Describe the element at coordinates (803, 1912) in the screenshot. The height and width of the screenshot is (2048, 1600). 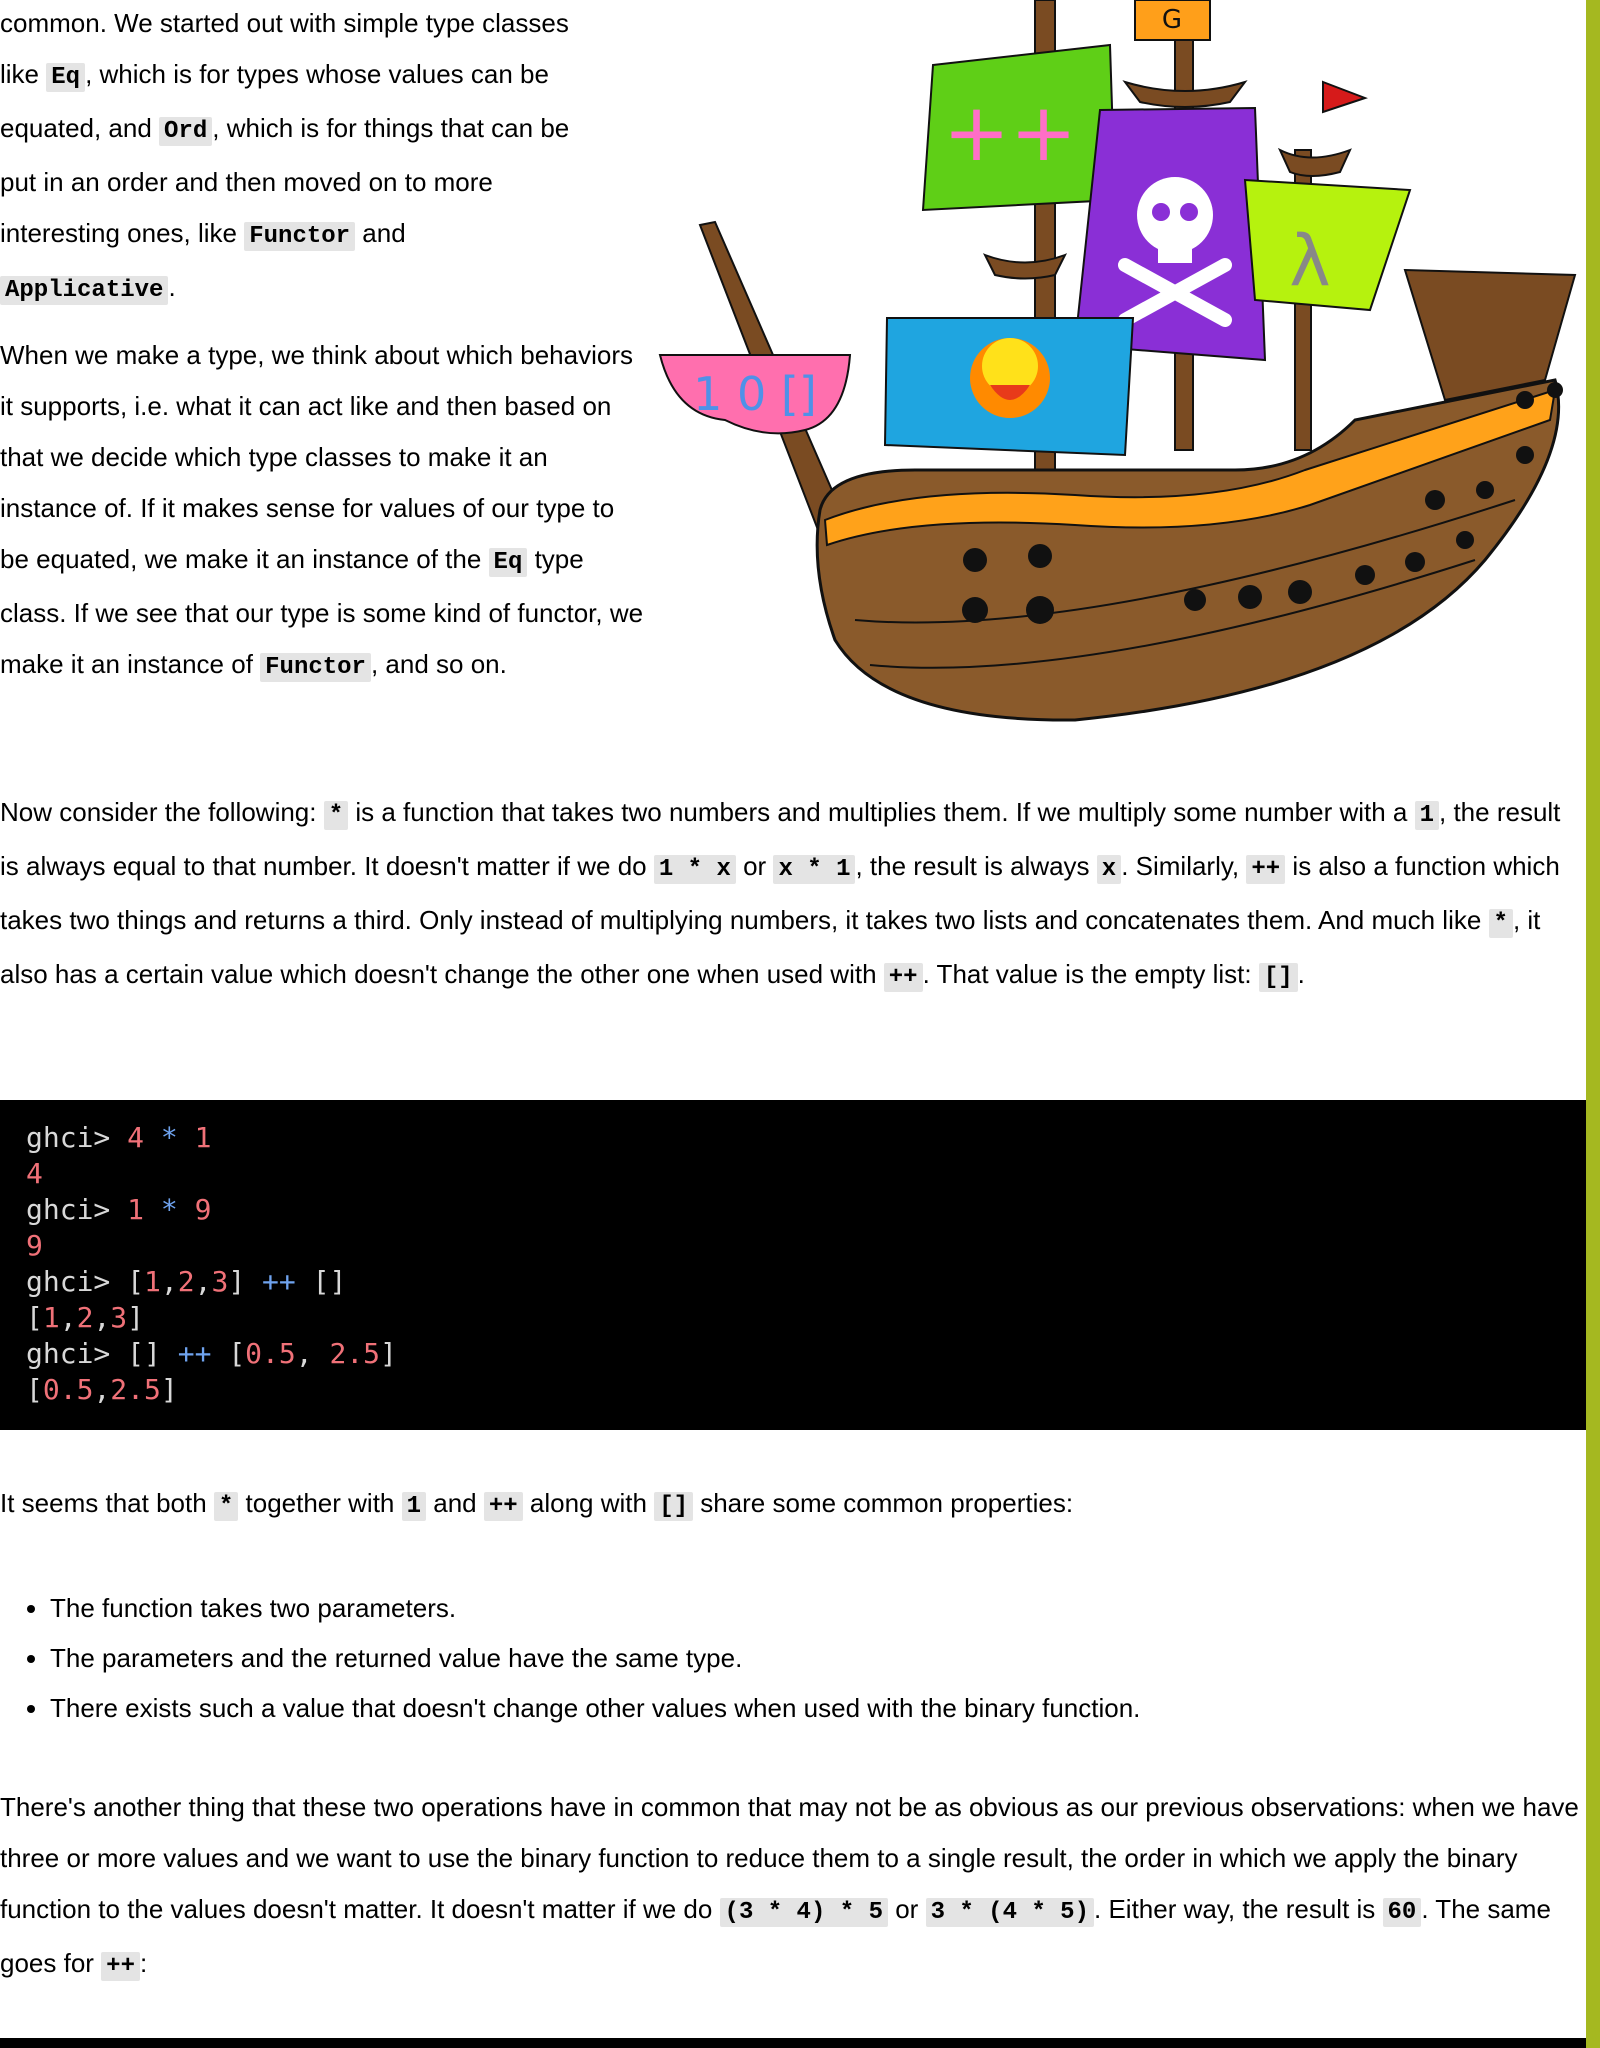
I see `inline-code: (3 * 4) * 5` at that location.